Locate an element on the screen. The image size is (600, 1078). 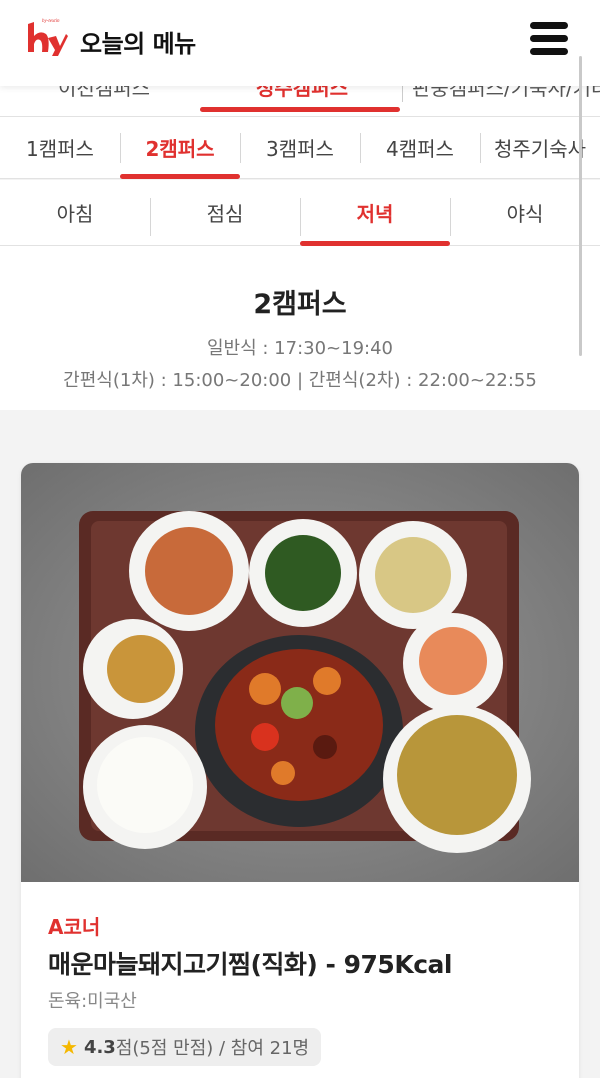
tab-label: 야식 is located at coordinates (525, 214).